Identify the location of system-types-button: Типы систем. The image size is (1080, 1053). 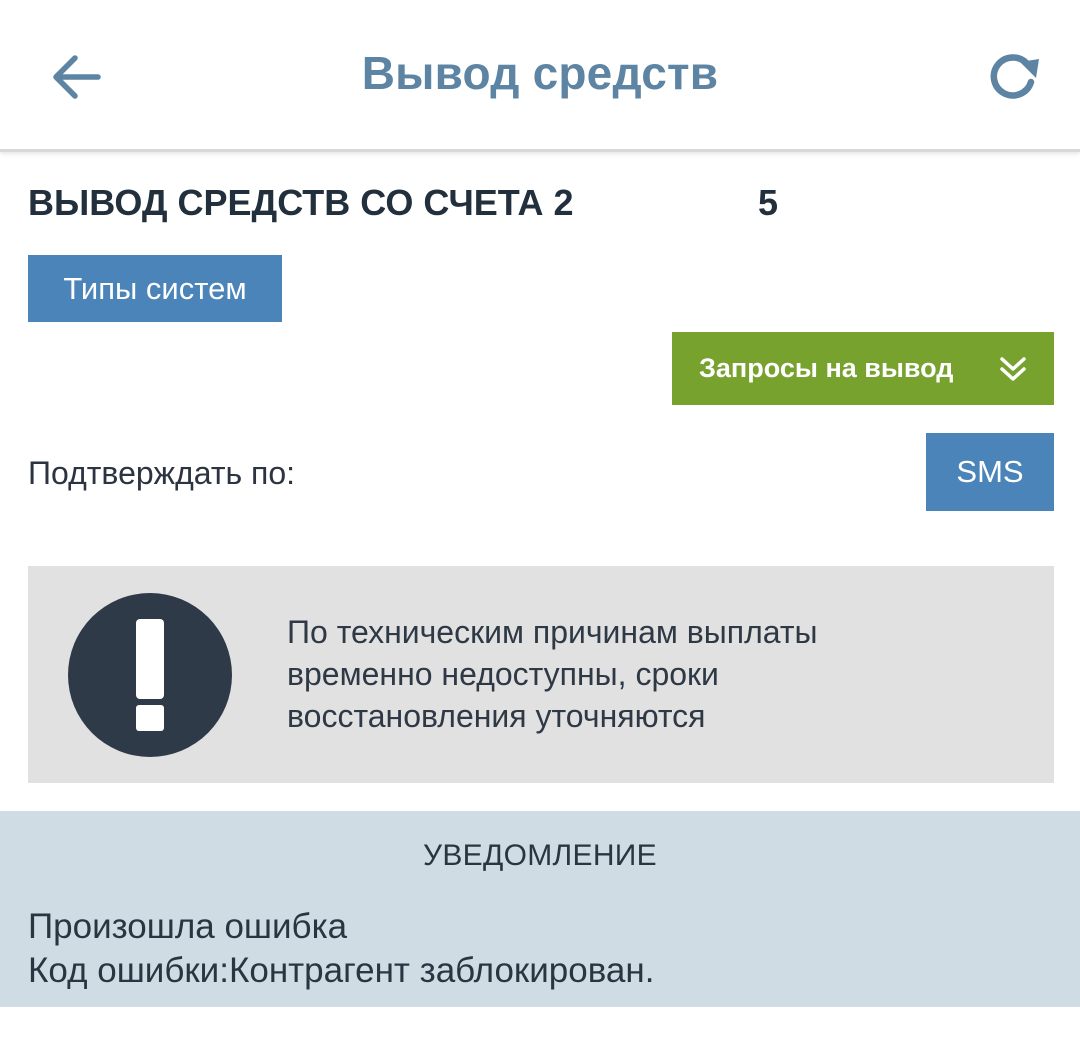
(155, 288).